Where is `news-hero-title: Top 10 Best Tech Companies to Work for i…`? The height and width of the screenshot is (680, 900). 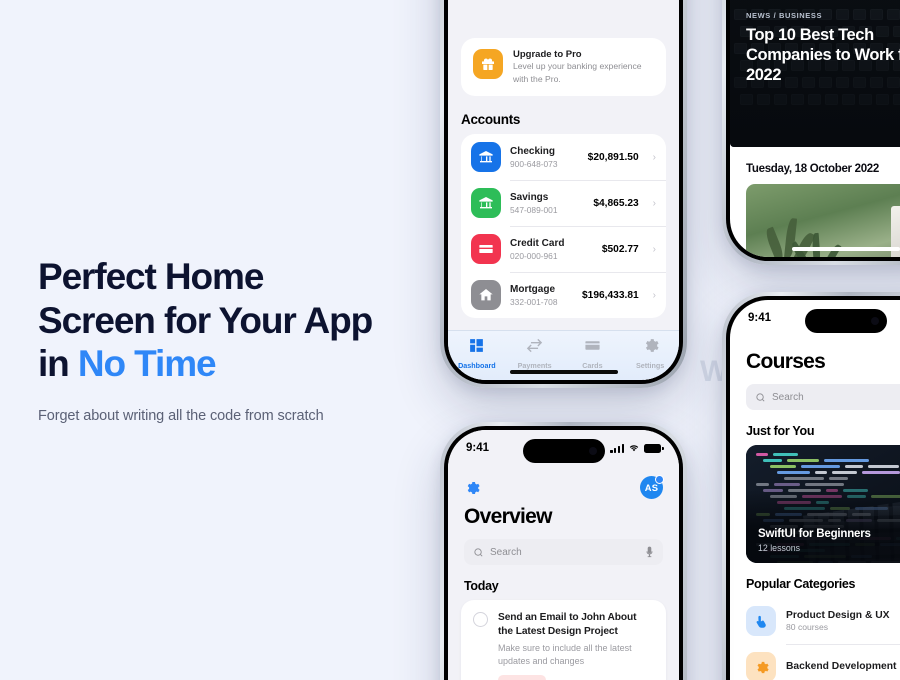
news-hero-title: Top 10 Best Tech Companies to Work for i… is located at coordinates (823, 55).